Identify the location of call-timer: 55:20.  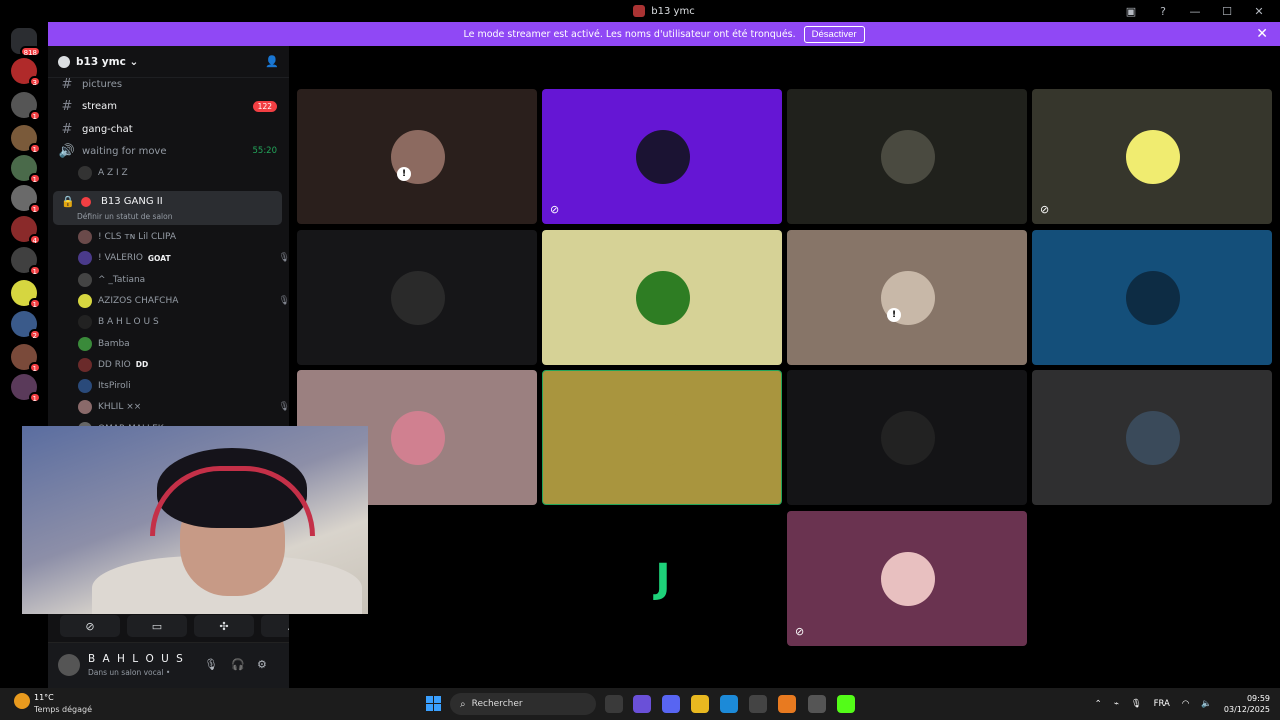
(265, 151).